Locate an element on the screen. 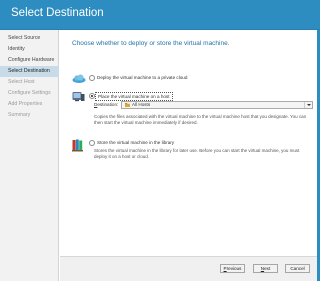 Image resolution: width=320 pixels, height=281 pixels. title-bar: Select Destination is located at coordinates (160, 15).